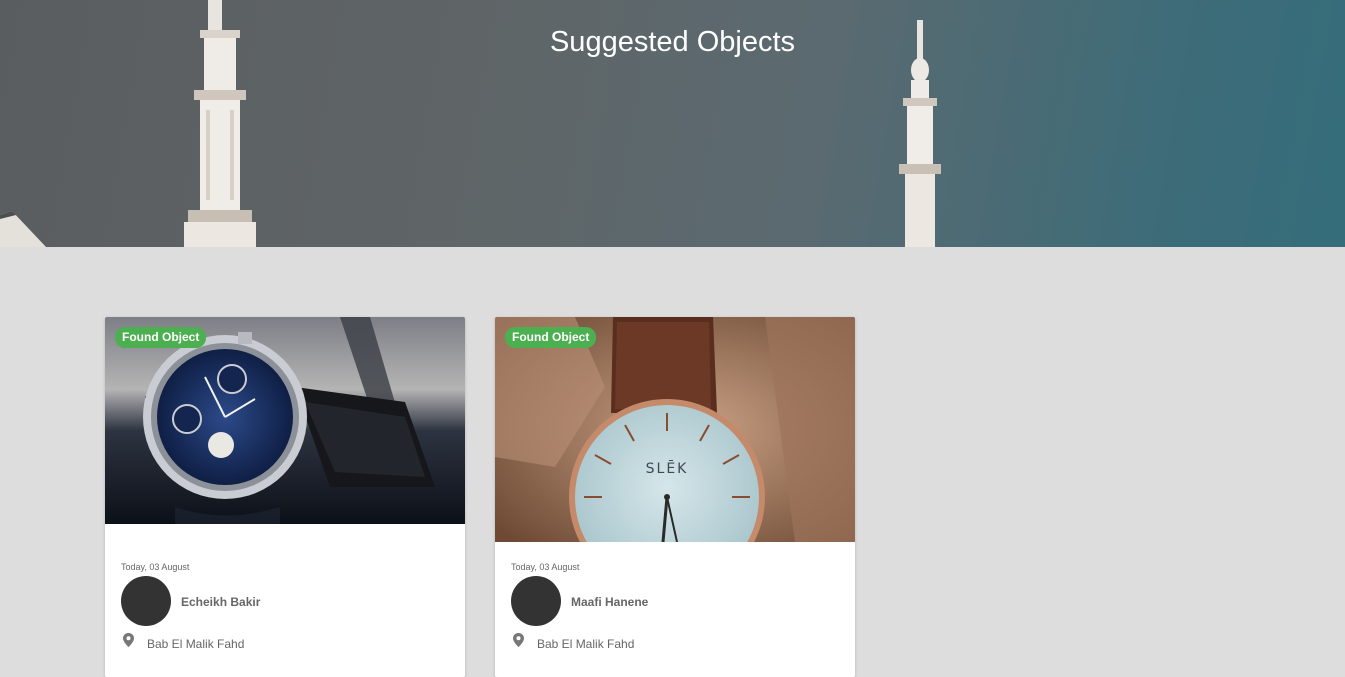 This screenshot has width=1345, height=677. What do you see at coordinates (285, 420) in the screenshot?
I see `wristwatch-blue-dial-icon` at bounding box center [285, 420].